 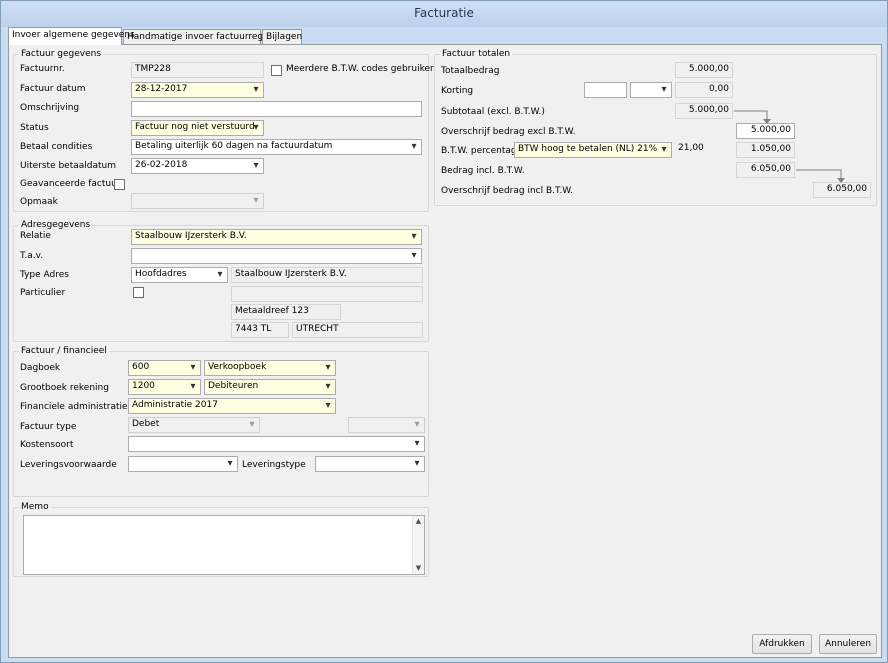 I want to click on fin-admin-select: Administratie 2017 ▾, so click(x=232, y=406).